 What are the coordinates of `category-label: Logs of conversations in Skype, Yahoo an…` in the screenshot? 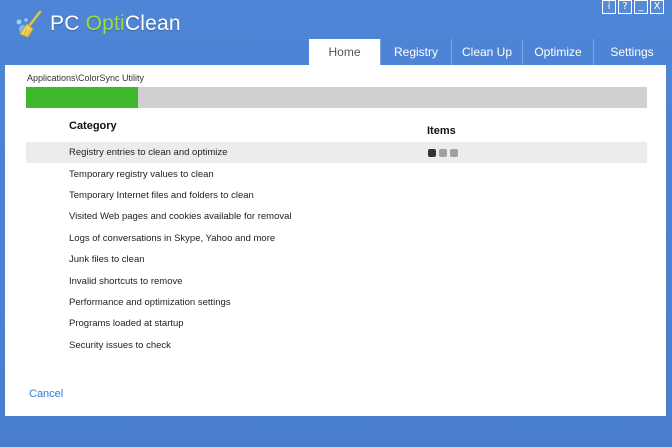 It's located at (172, 238).